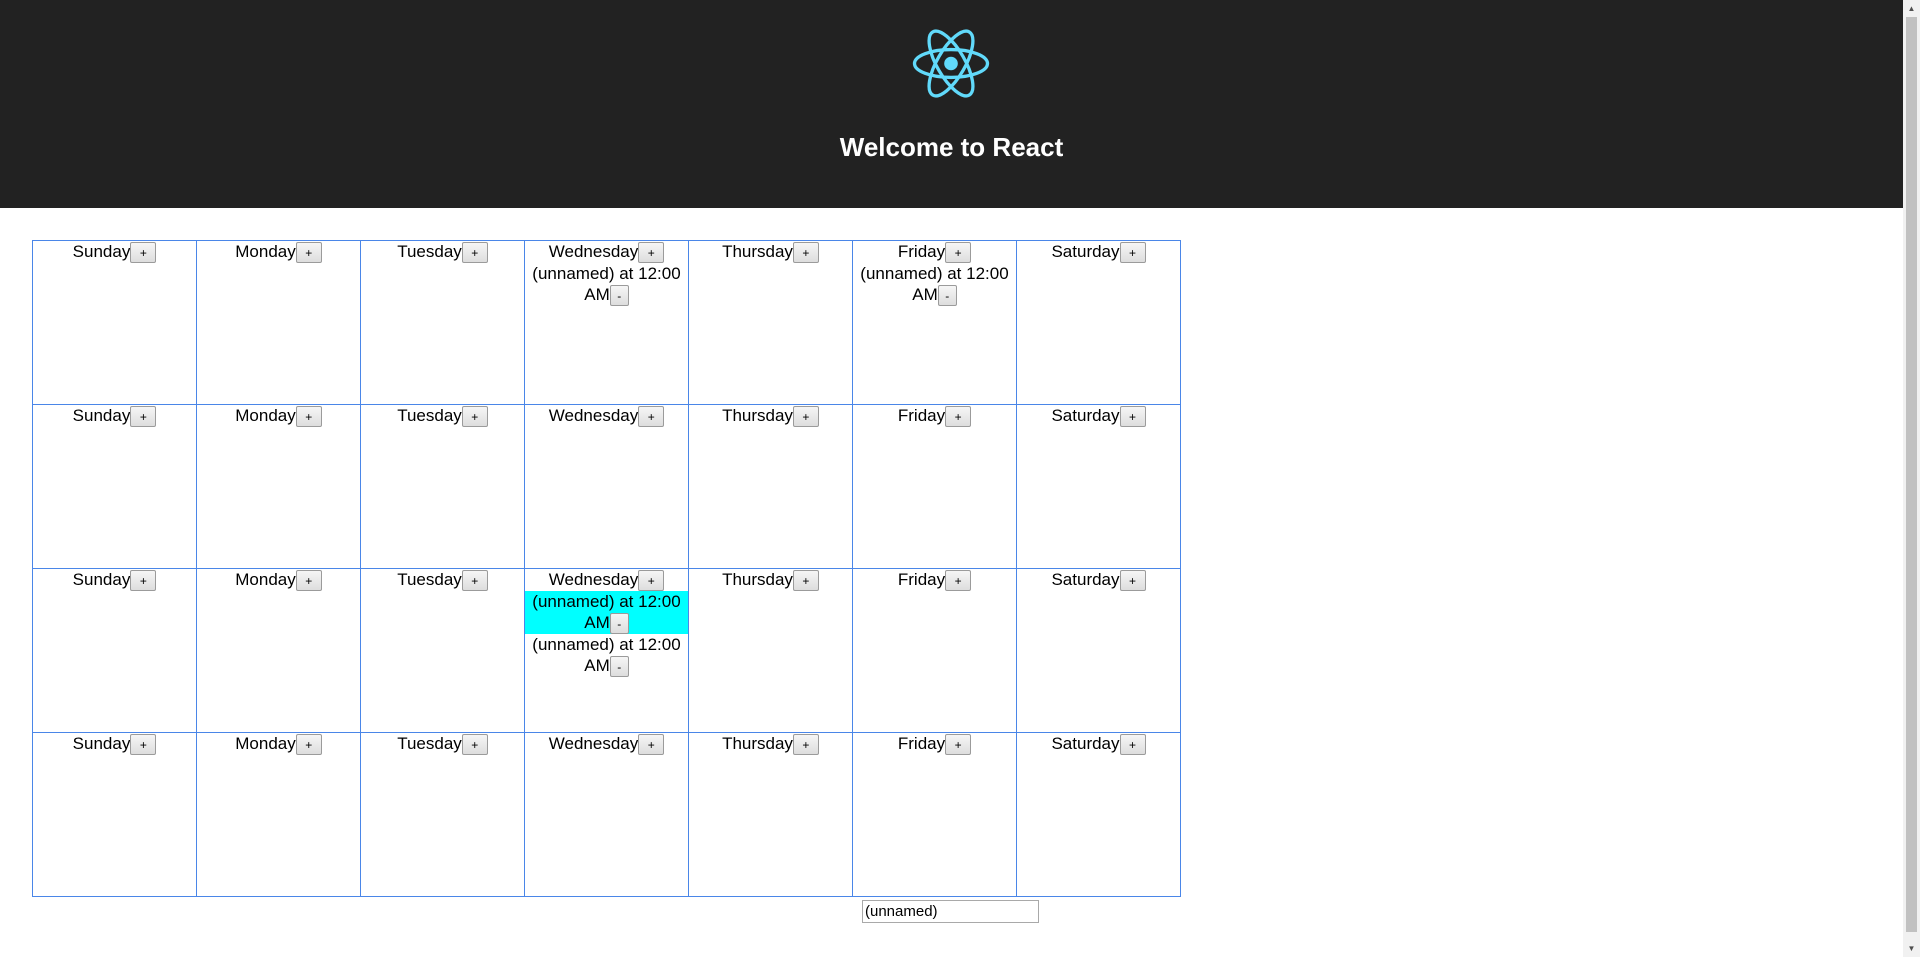 The width and height of the screenshot is (1920, 957). Describe the element at coordinates (950, 911) in the screenshot. I see `event-name-input` at that location.